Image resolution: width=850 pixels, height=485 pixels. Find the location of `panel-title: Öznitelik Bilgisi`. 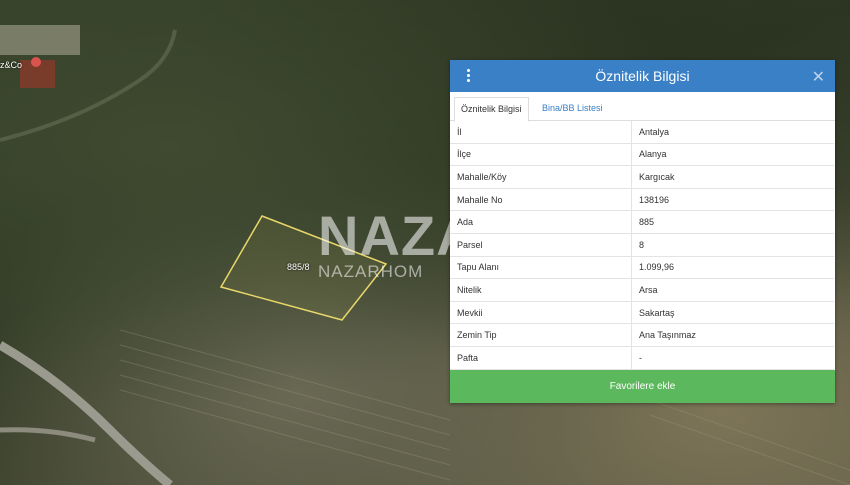

panel-title: Öznitelik Bilgisi is located at coordinates (642, 76).